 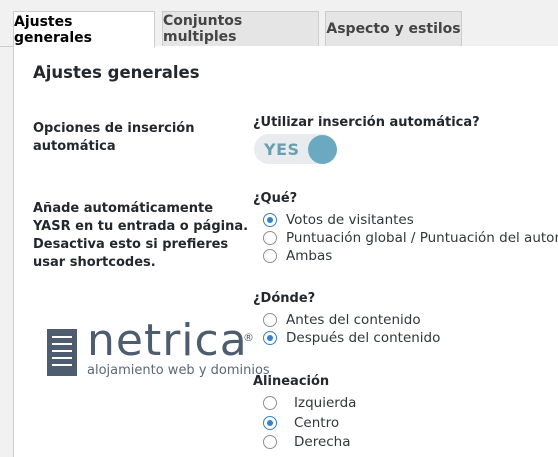 I want to click on radio-what-ambas: Ambas, so click(x=297, y=256).